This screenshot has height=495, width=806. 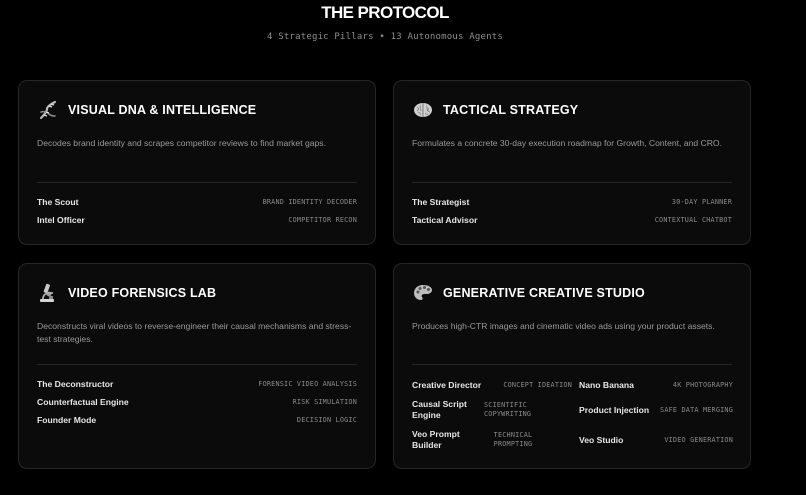 What do you see at coordinates (492, 385) in the screenshot?
I see `agent-cell: Creative Director CONCEPT IDEATION` at bounding box center [492, 385].